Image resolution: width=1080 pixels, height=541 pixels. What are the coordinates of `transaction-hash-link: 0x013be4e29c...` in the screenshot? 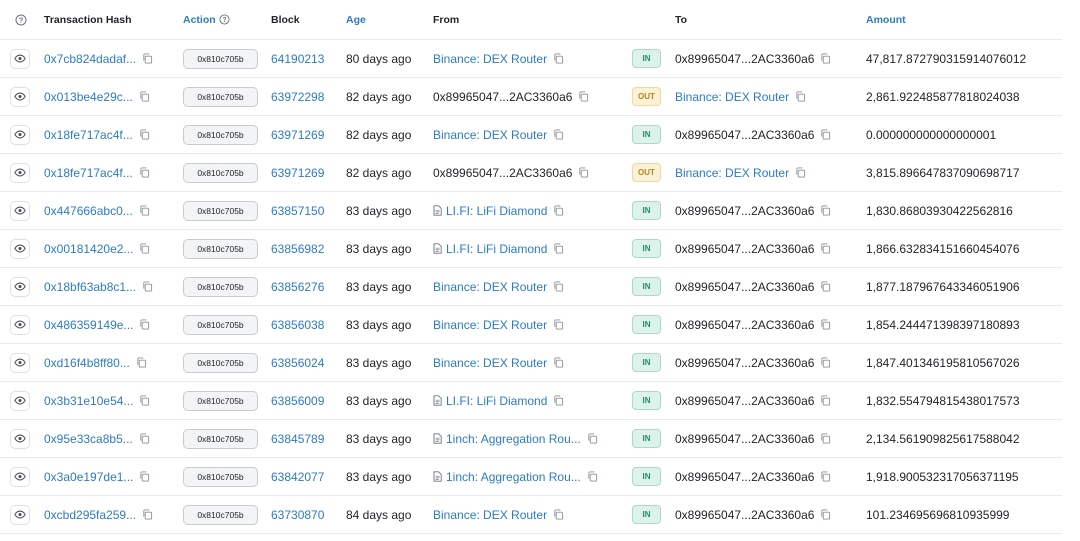 It's located at (88, 97).